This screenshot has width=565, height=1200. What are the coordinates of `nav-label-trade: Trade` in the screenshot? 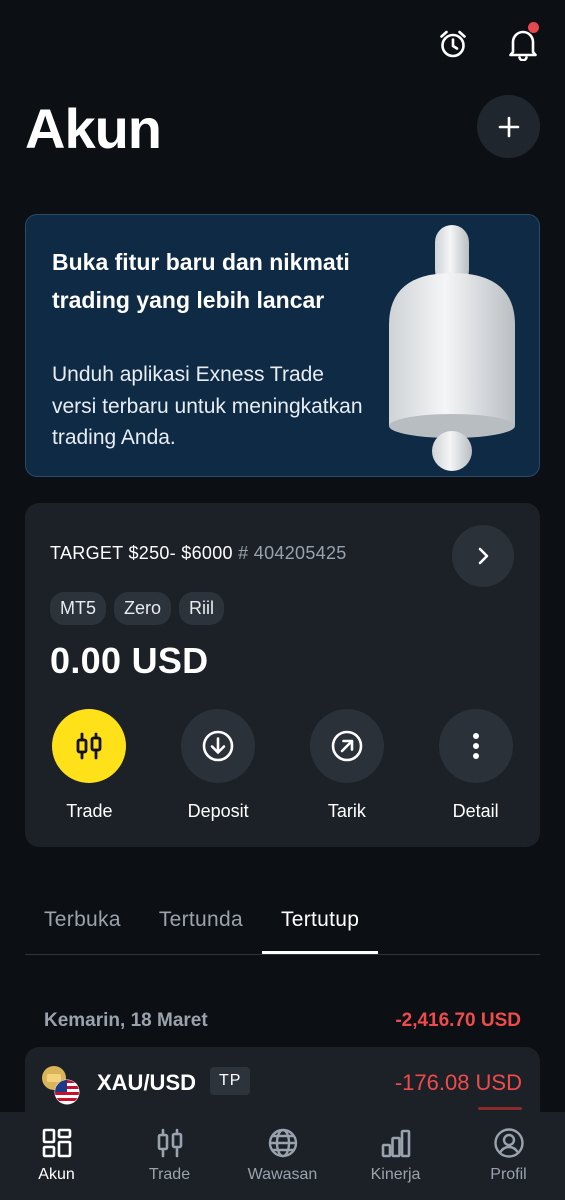 It's located at (169, 1174).